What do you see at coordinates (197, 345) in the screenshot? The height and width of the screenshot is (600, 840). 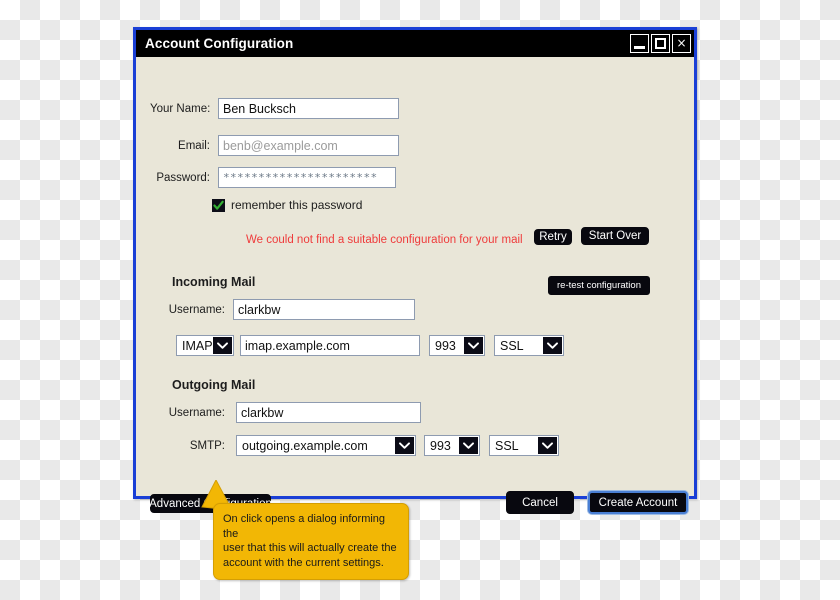 I see `incoming-protocol-value: IMAP` at bounding box center [197, 345].